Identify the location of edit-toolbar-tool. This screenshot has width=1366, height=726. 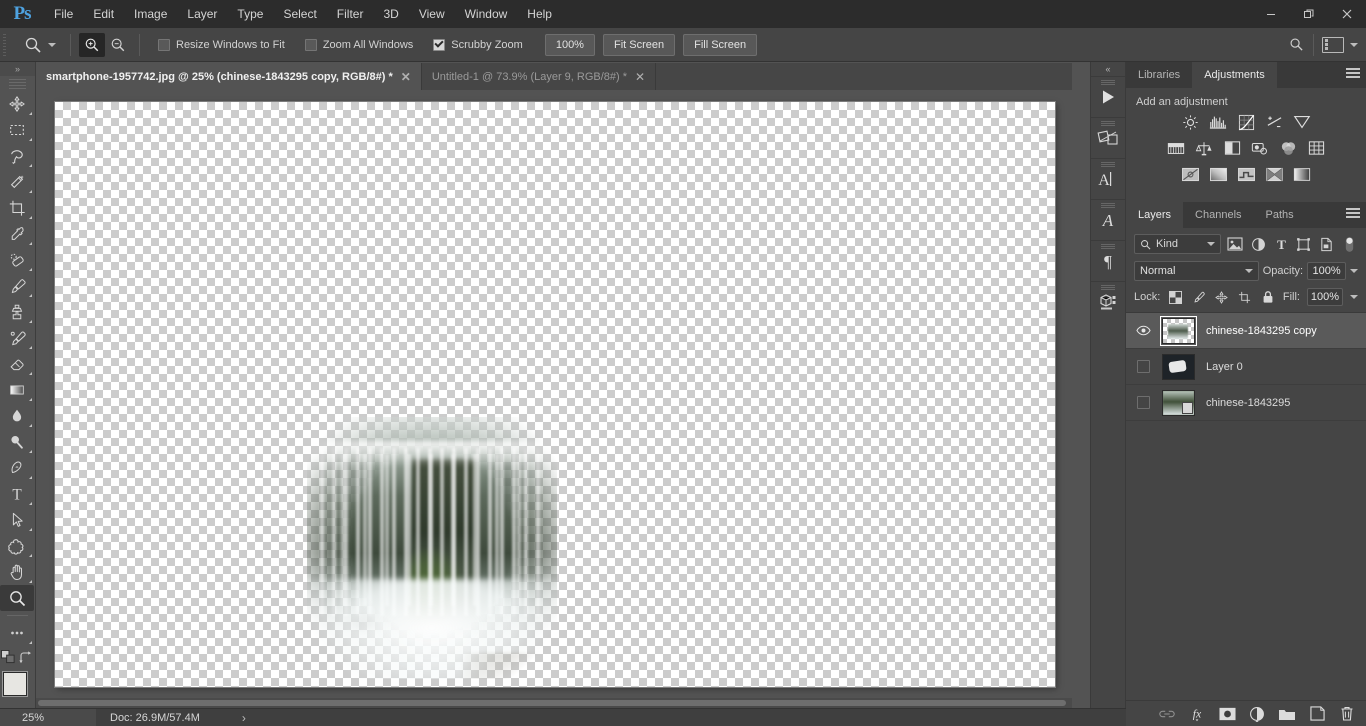
(17, 633).